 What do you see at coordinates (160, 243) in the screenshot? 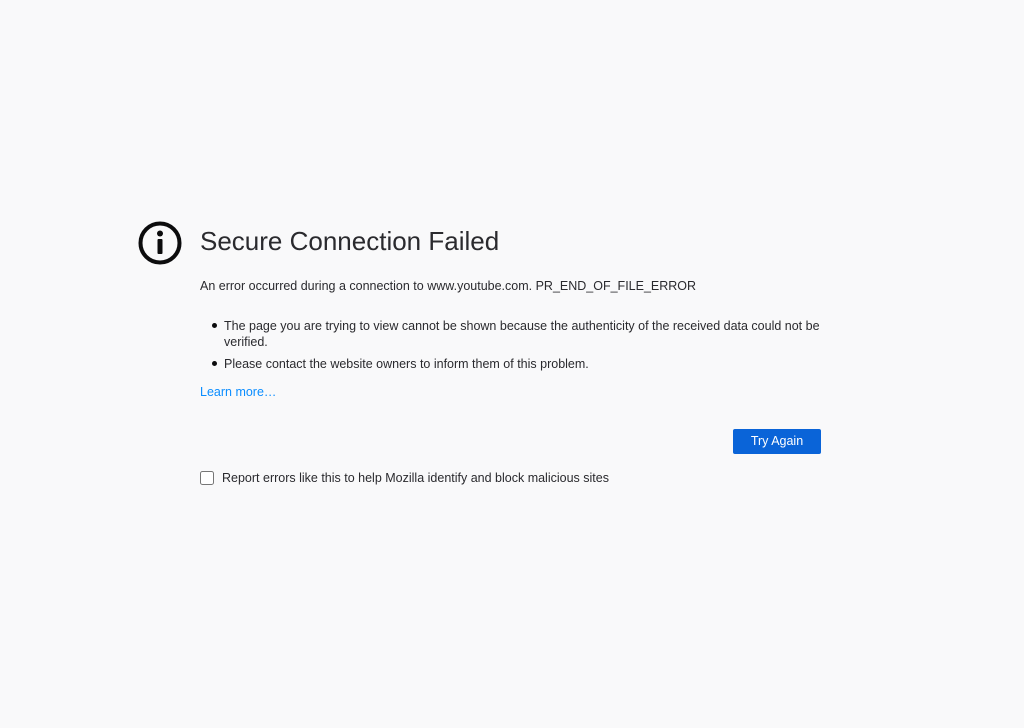
I see `info-icon` at bounding box center [160, 243].